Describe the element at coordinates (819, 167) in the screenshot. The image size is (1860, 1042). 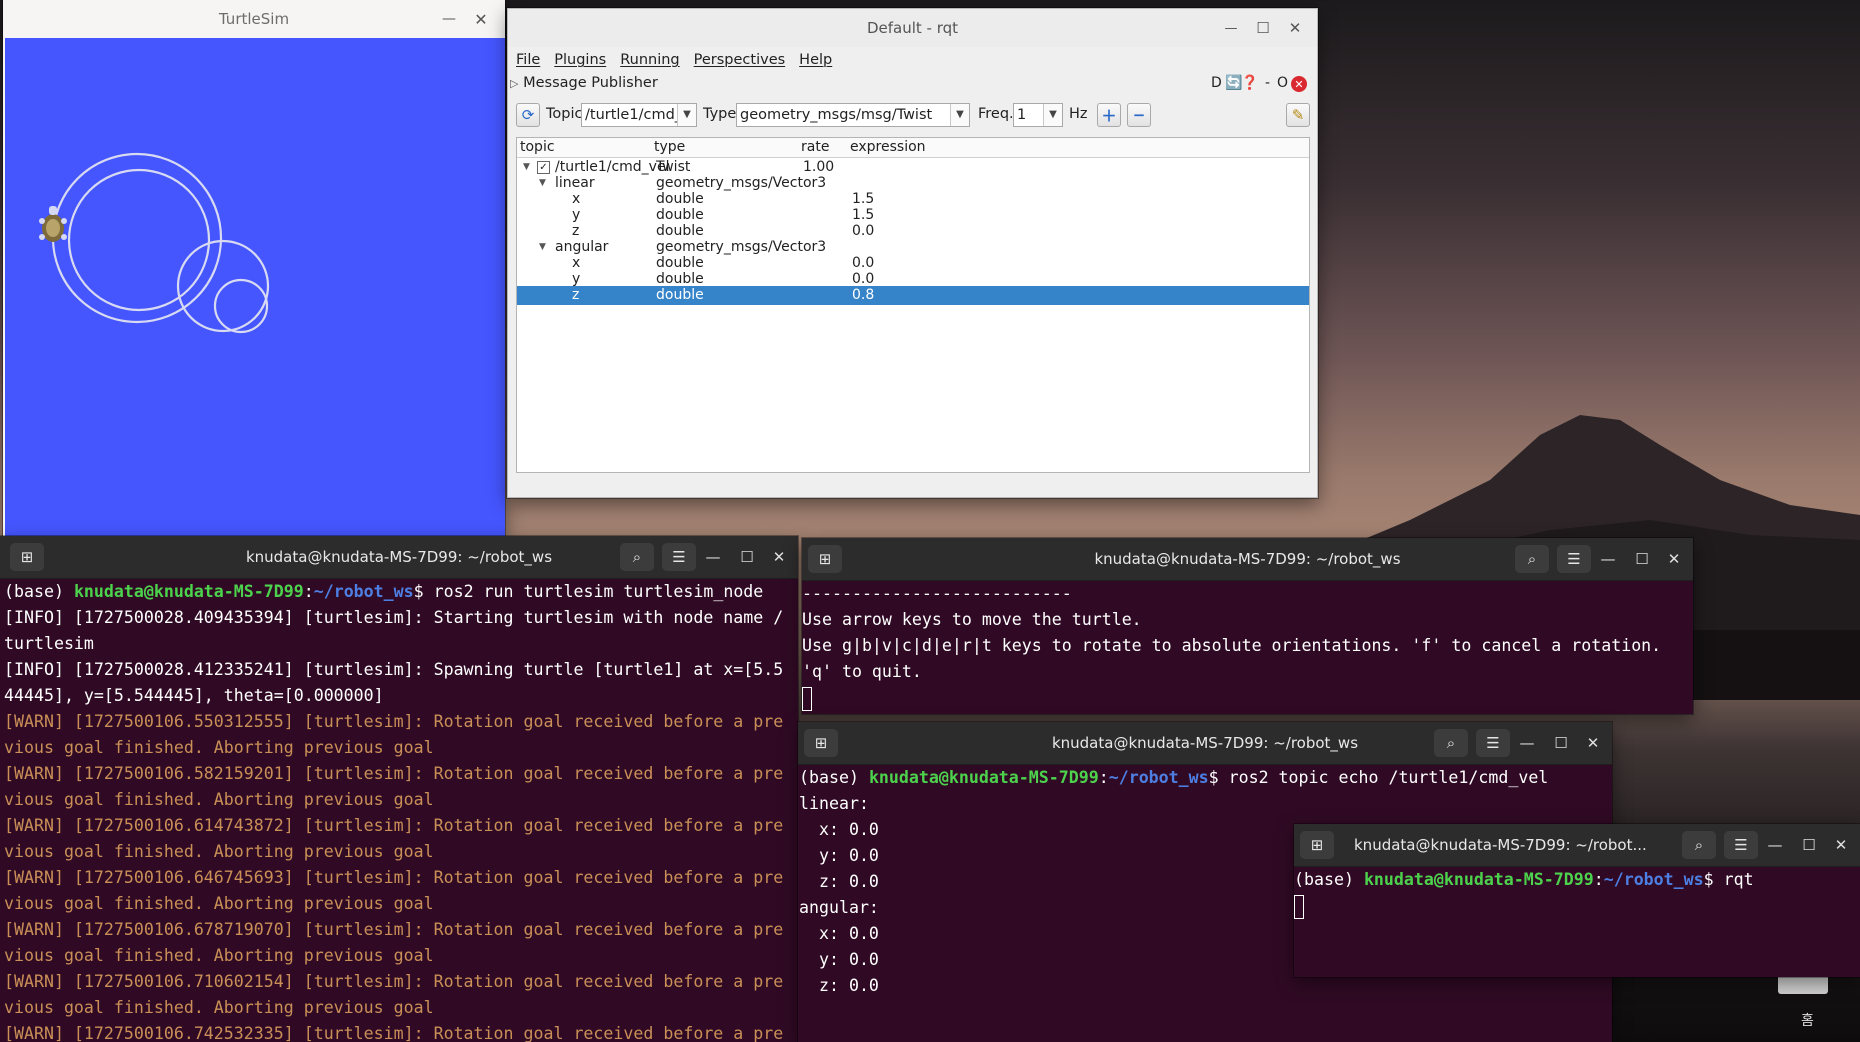
I see `row-rate: 1.00` at that location.